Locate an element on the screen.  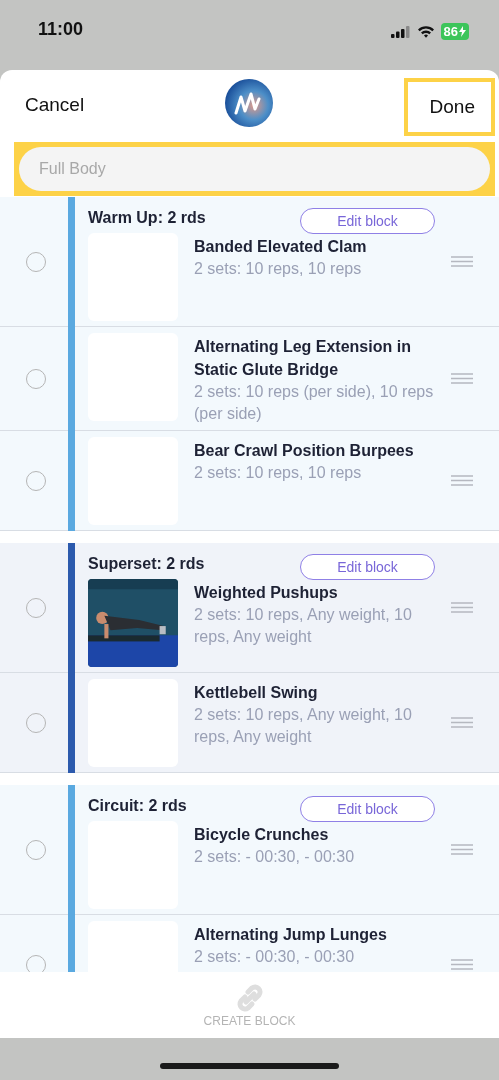
bolt-icon is located at coordinates (462, 31).